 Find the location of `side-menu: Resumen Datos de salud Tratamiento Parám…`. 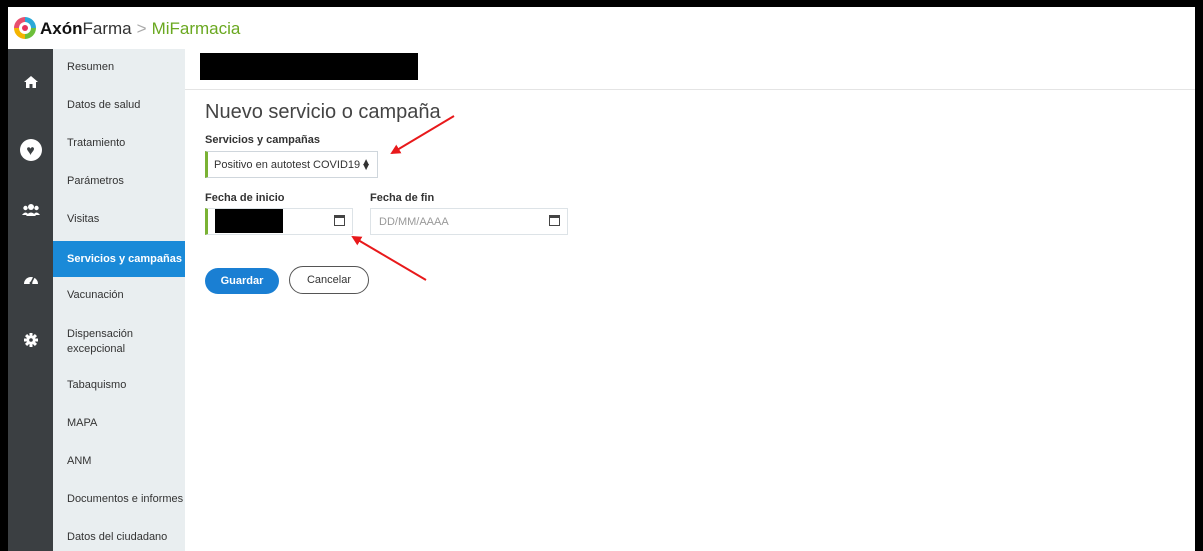

side-menu: Resumen Datos de salud Tratamiento Parám… is located at coordinates (119, 300).